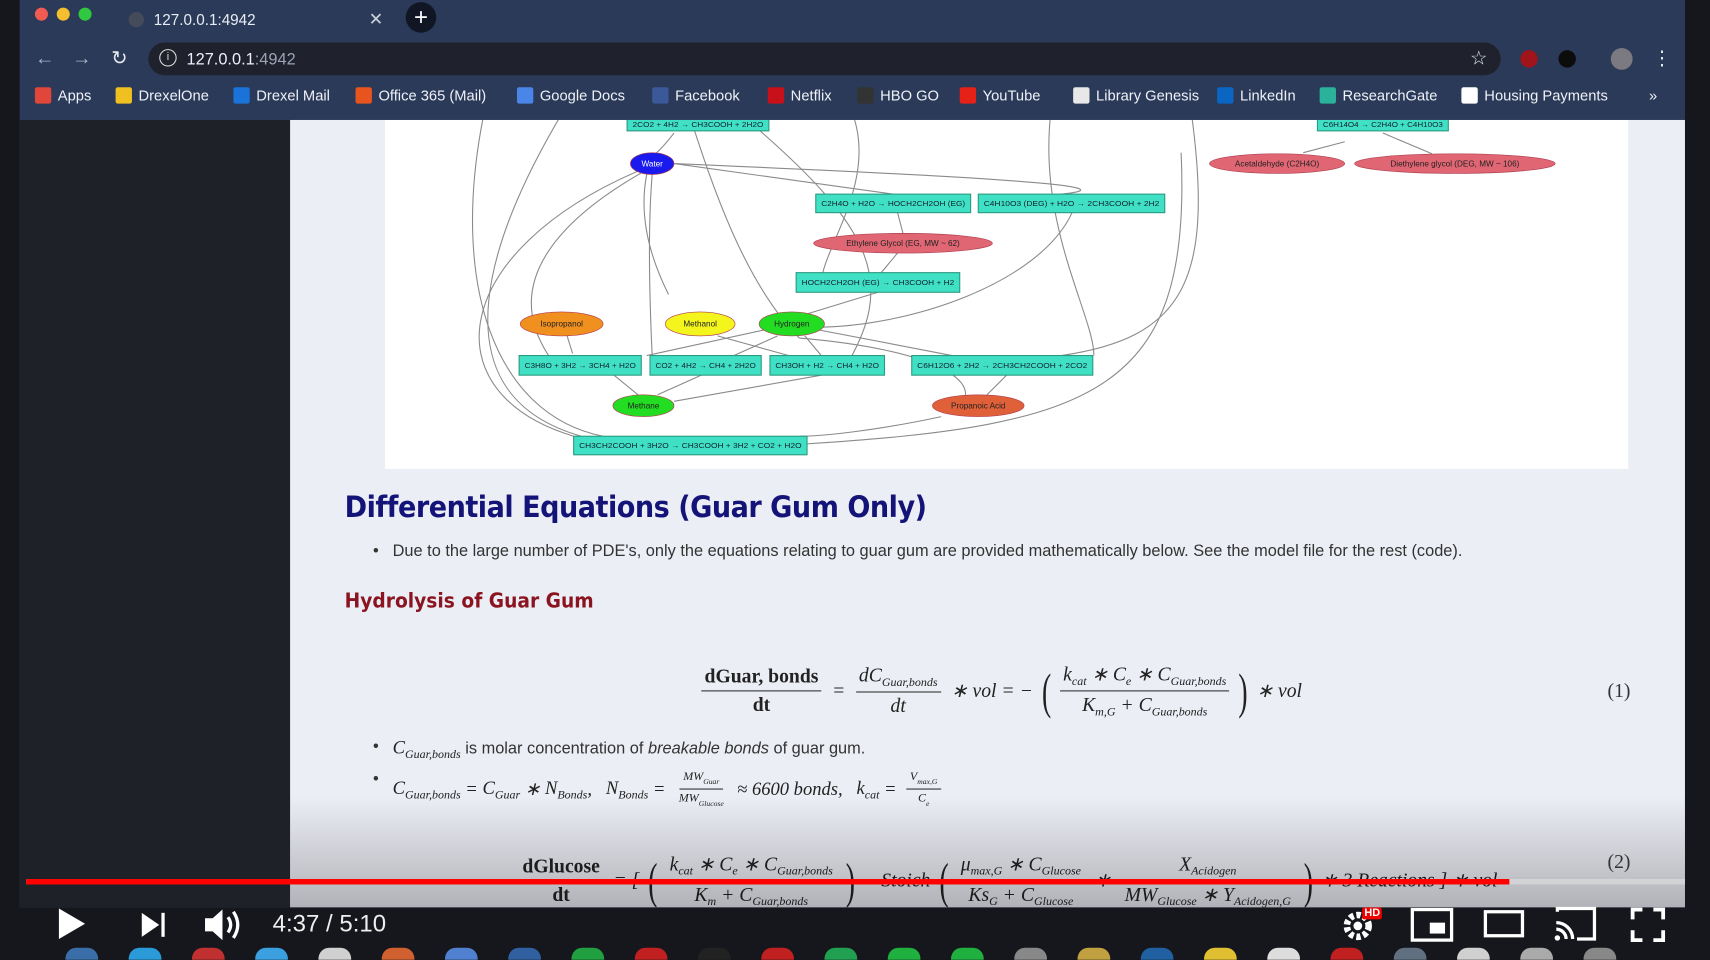 This screenshot has height=960, width=1710. I want to click on cguar-bonds-symbol: CGuar,bonds, so click(427, 749).